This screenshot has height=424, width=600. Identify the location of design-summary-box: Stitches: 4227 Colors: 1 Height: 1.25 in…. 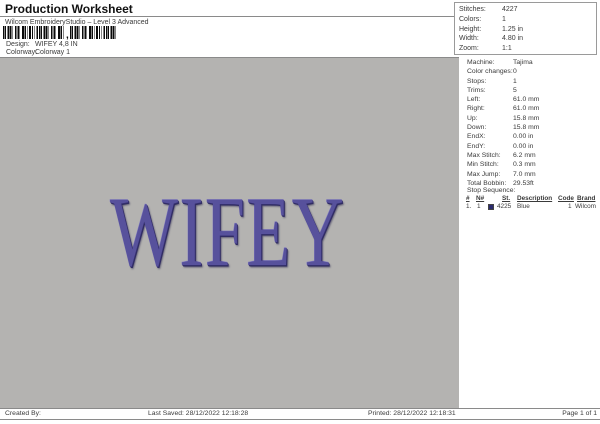
(525, 28).